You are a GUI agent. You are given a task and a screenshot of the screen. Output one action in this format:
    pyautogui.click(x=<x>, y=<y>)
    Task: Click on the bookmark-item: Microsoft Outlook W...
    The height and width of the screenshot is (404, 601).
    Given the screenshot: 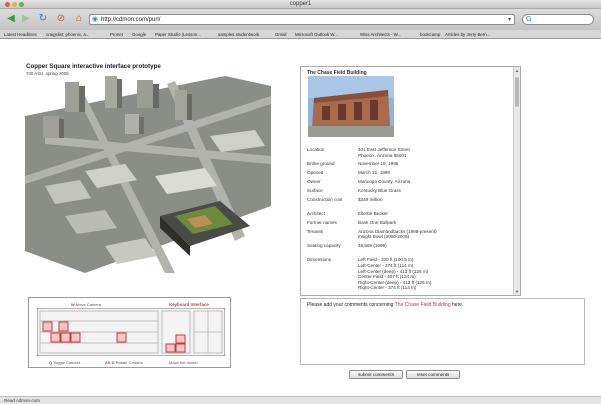 What is the action you would take?
    pyautogui.click(x=316, y=34)
    